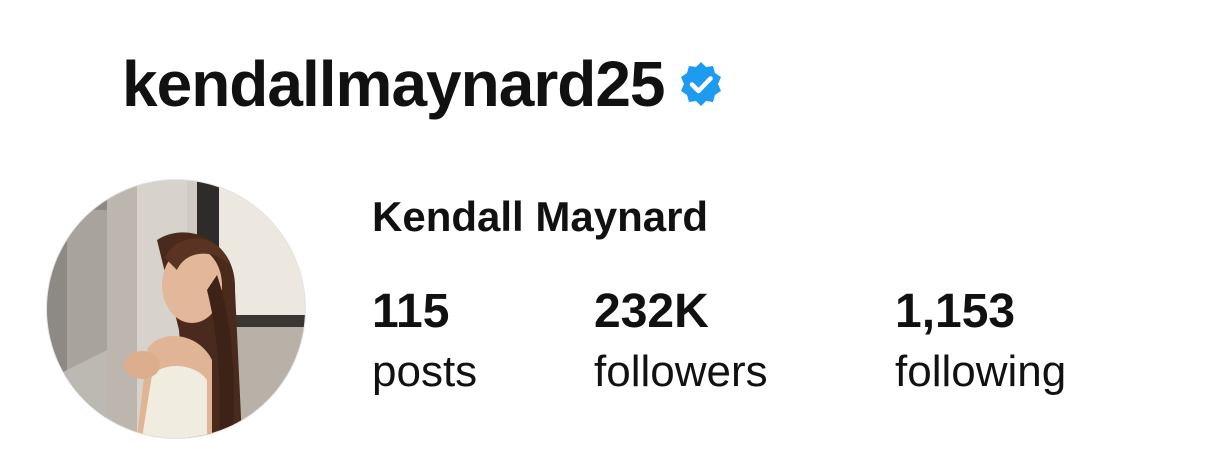  I want to click on profile-avatar, so click(176, 309).